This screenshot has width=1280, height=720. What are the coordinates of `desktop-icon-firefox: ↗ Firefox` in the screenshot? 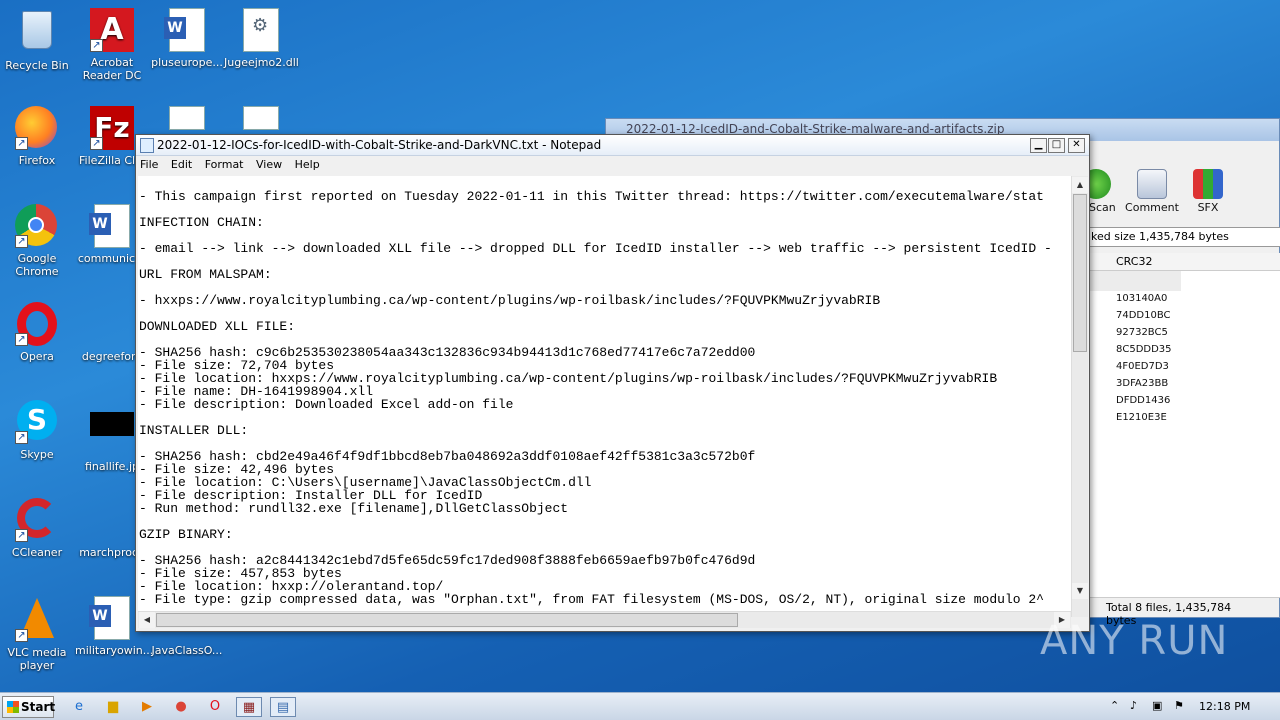 It's located at (37, 136).